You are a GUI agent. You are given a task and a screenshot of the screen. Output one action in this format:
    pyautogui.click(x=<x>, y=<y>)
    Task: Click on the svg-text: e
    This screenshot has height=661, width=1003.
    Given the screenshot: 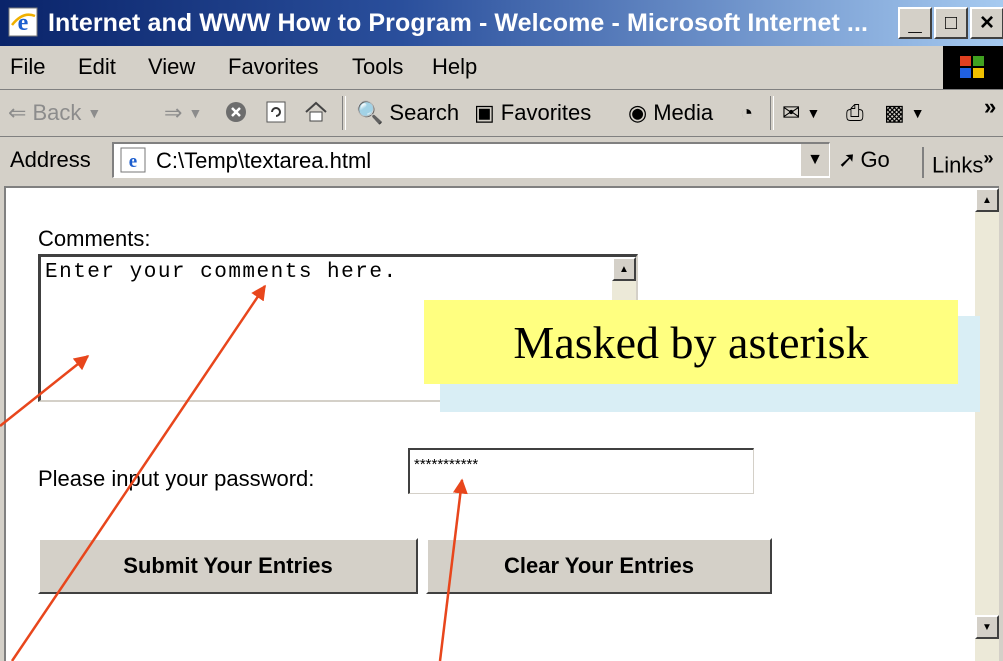 What is the action you would take?
    pyautogui.click(x=133, y=161)
    